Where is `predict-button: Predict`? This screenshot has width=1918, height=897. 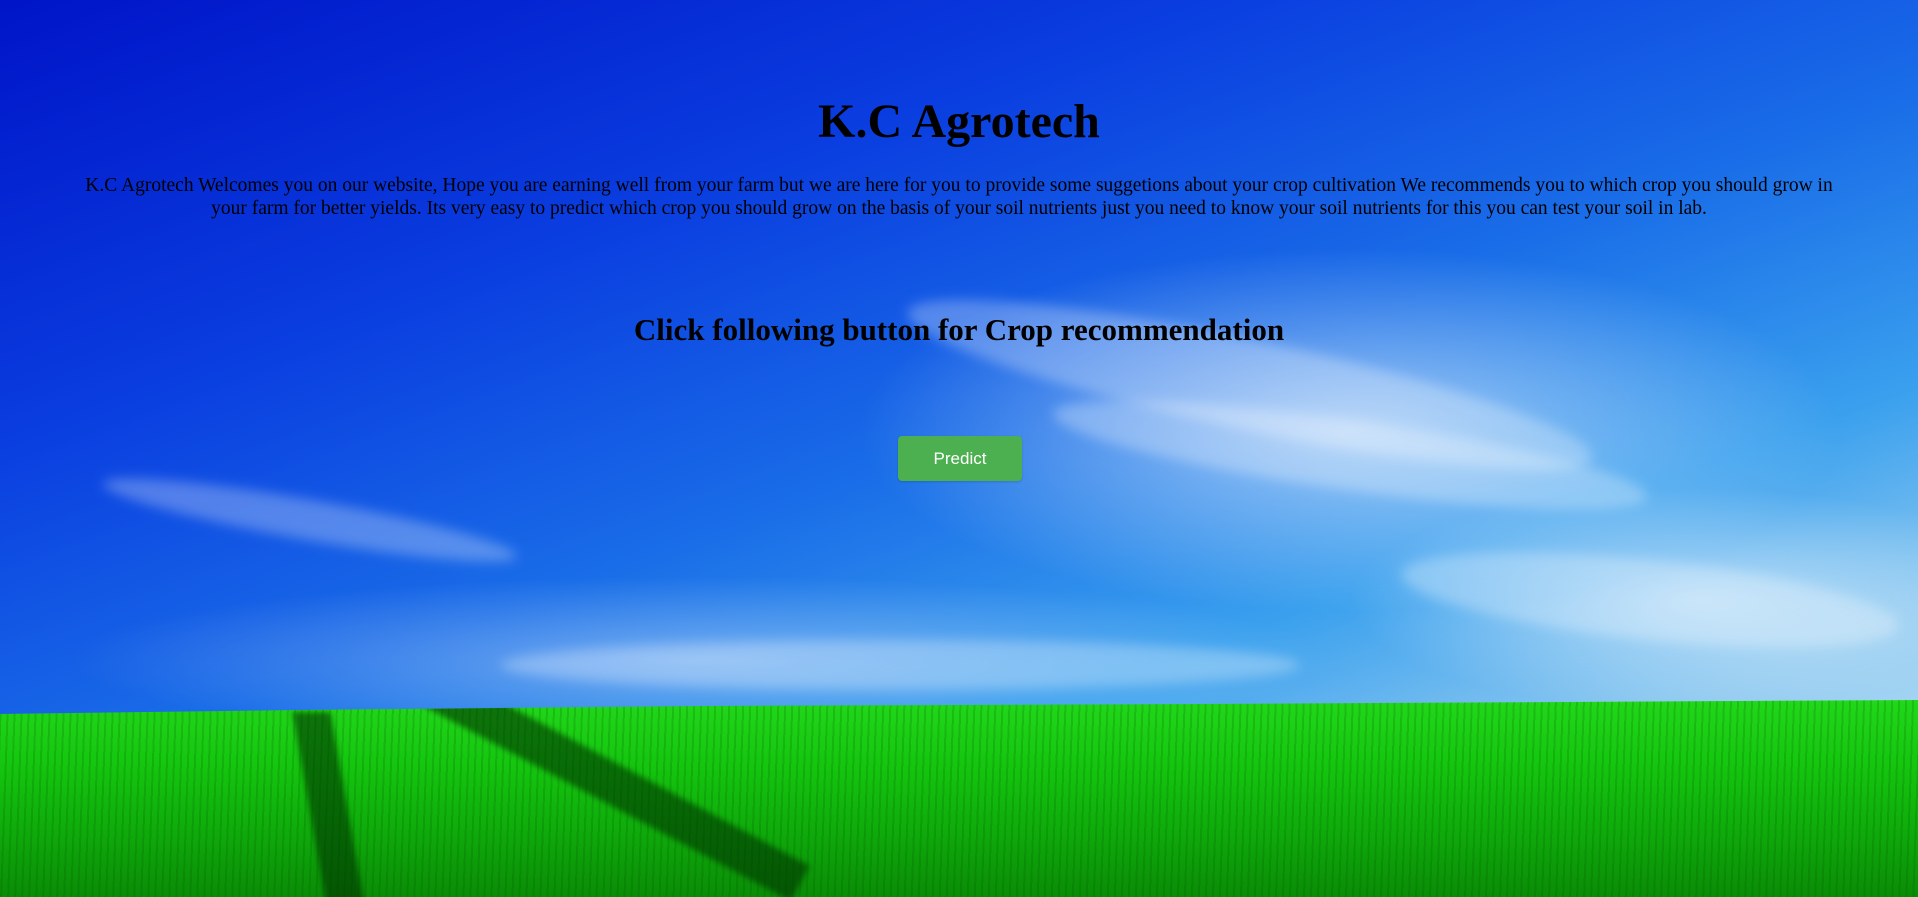
predict-button: Predict is located at coordinates (960, 458).